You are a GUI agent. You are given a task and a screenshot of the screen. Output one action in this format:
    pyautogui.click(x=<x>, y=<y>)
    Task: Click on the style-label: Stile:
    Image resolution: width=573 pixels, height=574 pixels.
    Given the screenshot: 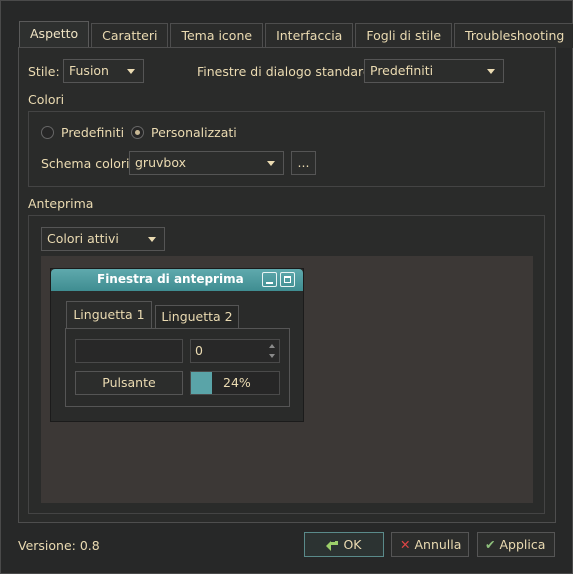 What is the action you would take?
    pyautogui.click(x=44, y=71)
    